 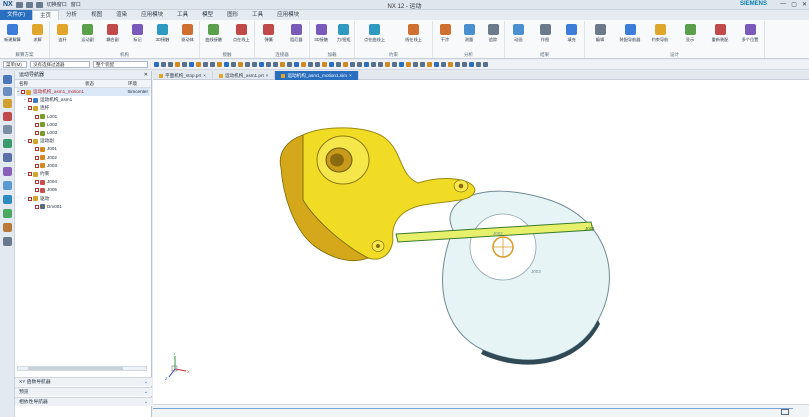 What do you see at coordinates (350, 75) in the screenshot?
I see `close-tab-icon: ×` at bounding box center [350, 75].